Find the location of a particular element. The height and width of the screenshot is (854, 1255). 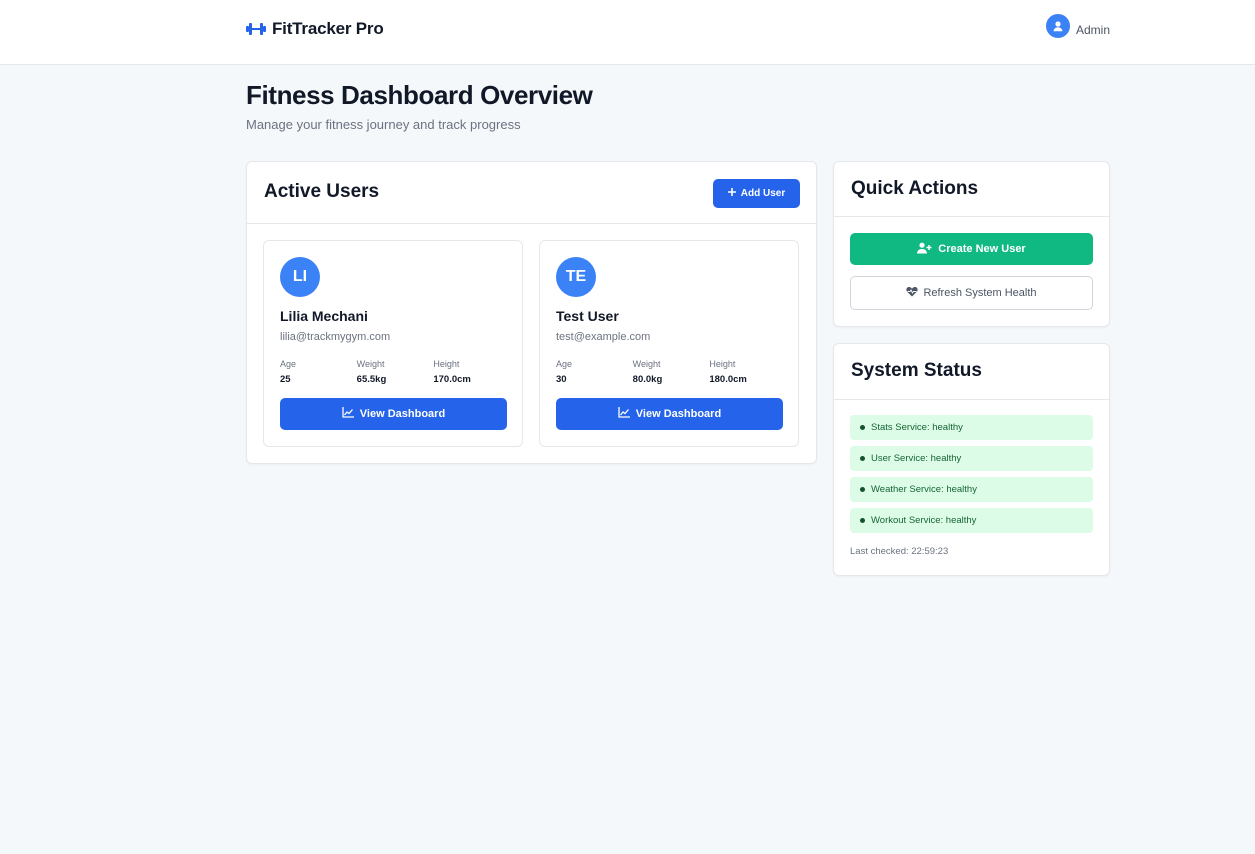

active-users-header: Active Users Add User is located at coordinates (531, 193).